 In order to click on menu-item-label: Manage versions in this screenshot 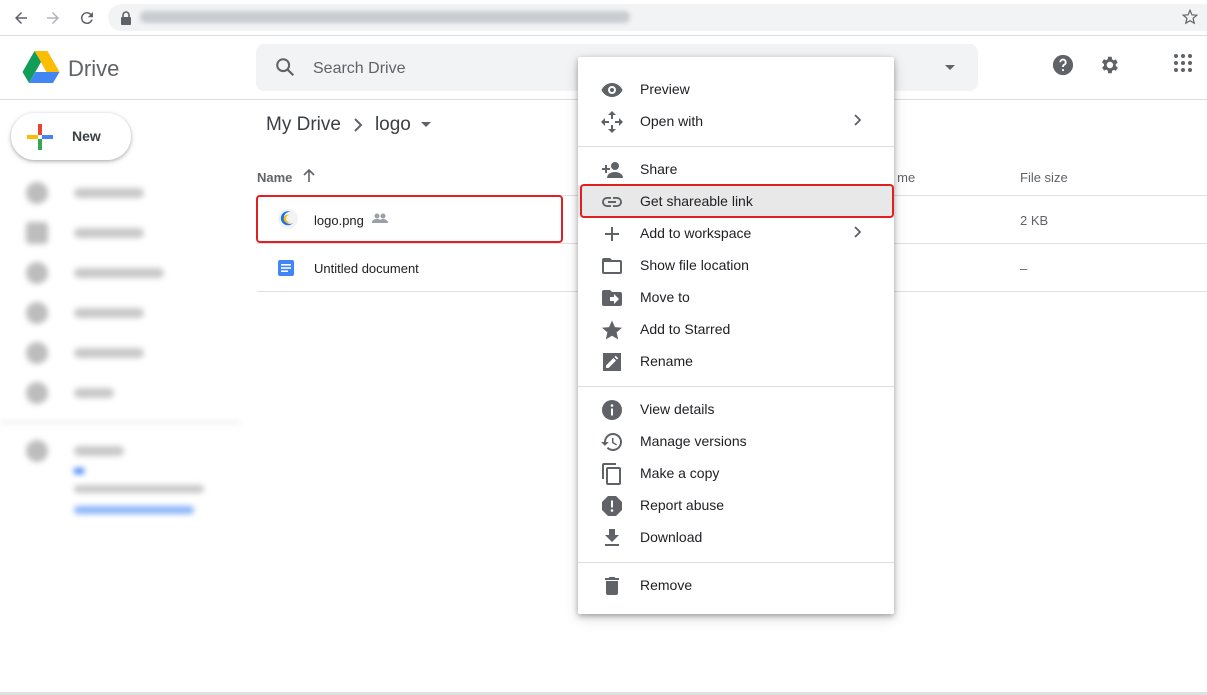, I will do `click(693, 441)`.